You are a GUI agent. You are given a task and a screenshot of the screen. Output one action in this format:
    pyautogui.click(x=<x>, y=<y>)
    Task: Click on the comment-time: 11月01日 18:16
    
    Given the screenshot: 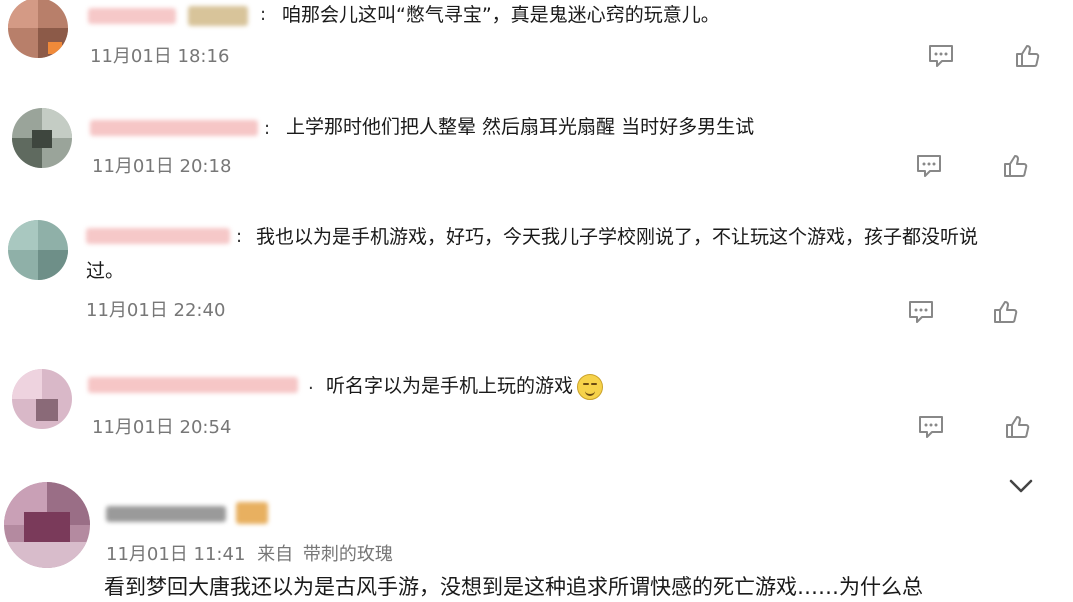 What is the action you would take?
    pyautogui.click(x=160, y=56)
    